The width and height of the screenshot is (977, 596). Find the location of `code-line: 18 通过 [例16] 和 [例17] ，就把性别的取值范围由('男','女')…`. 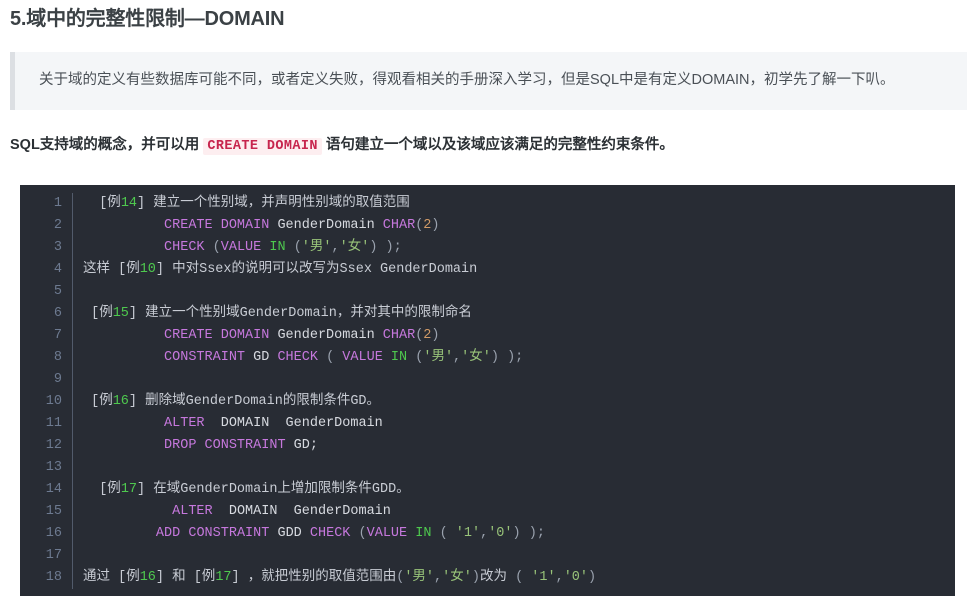

code-line: 18 通过 [例16] 和 [例17] ，就把性别的取值范围由('男','女')… is located at coordinates (308, 578).